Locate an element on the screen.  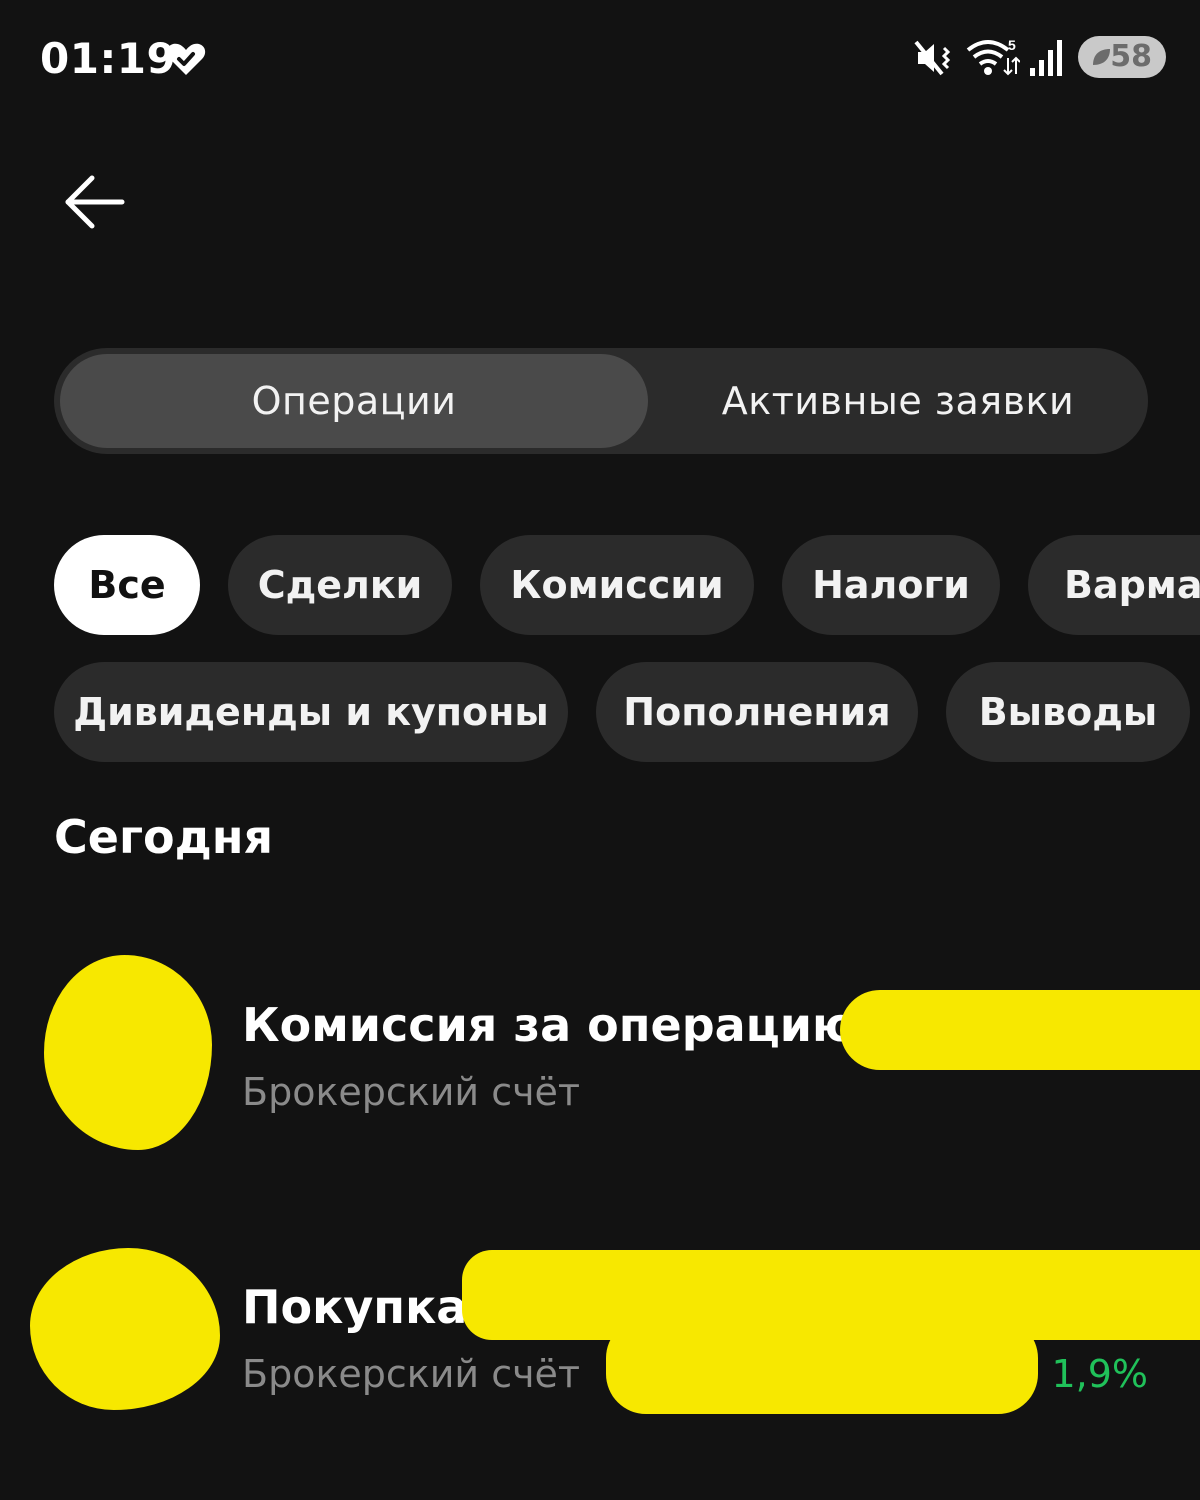
tab-label: Активные заявки is located at coordinates (898, 401).